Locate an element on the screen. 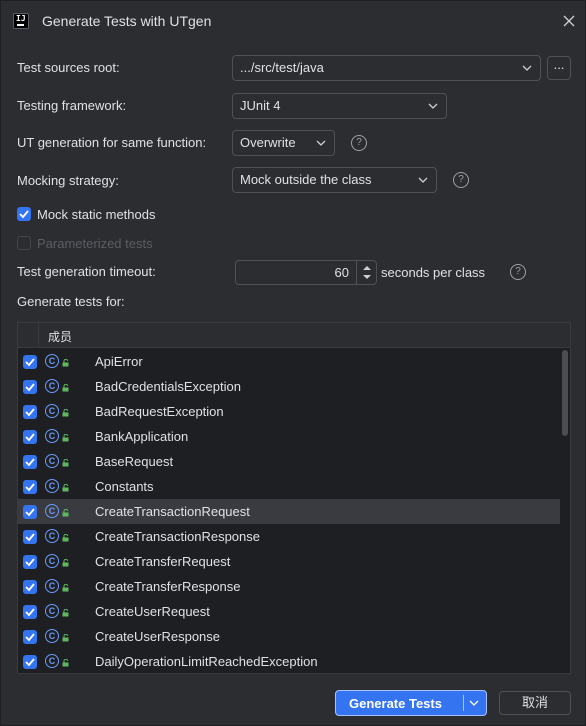  table-row: C Constants is located at coordinates (289, 486).